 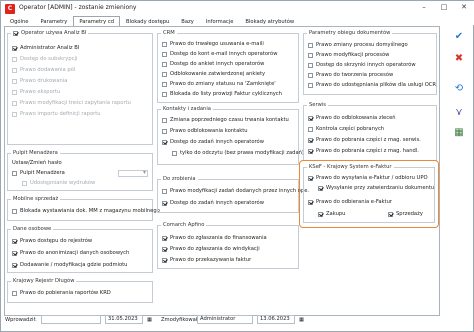 I want to click on obieg-item: Prawo modyfikacji procesów, so click(x=348, y=55).